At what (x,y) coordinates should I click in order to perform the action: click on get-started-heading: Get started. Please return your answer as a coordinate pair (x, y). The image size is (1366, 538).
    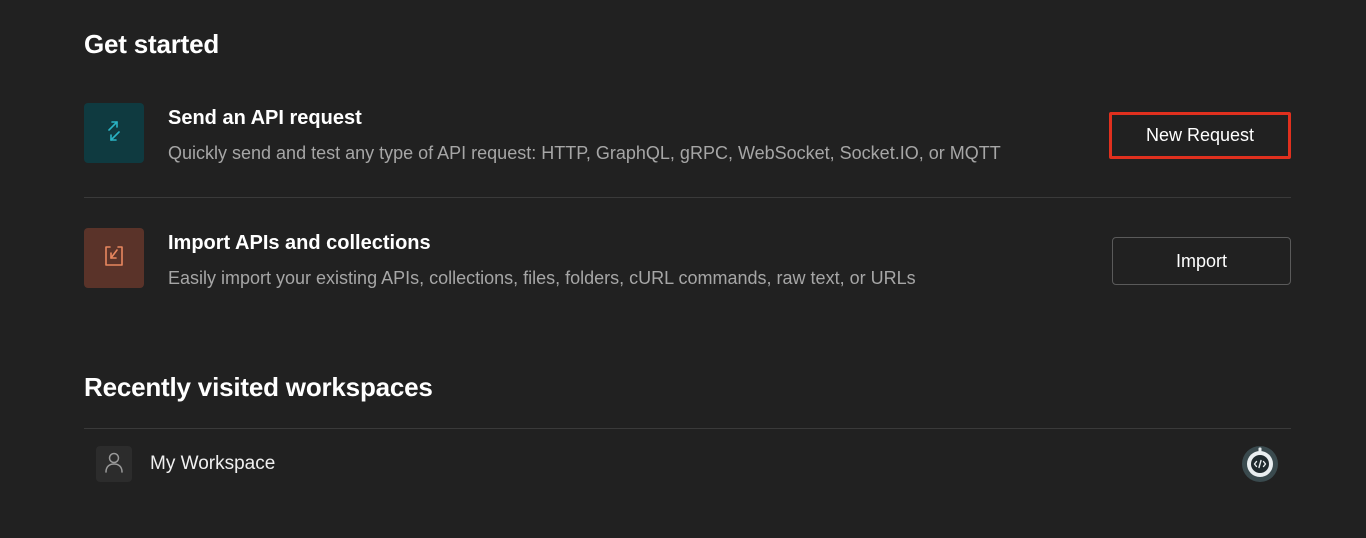
    Looking at the image, I should click on (152, 44).